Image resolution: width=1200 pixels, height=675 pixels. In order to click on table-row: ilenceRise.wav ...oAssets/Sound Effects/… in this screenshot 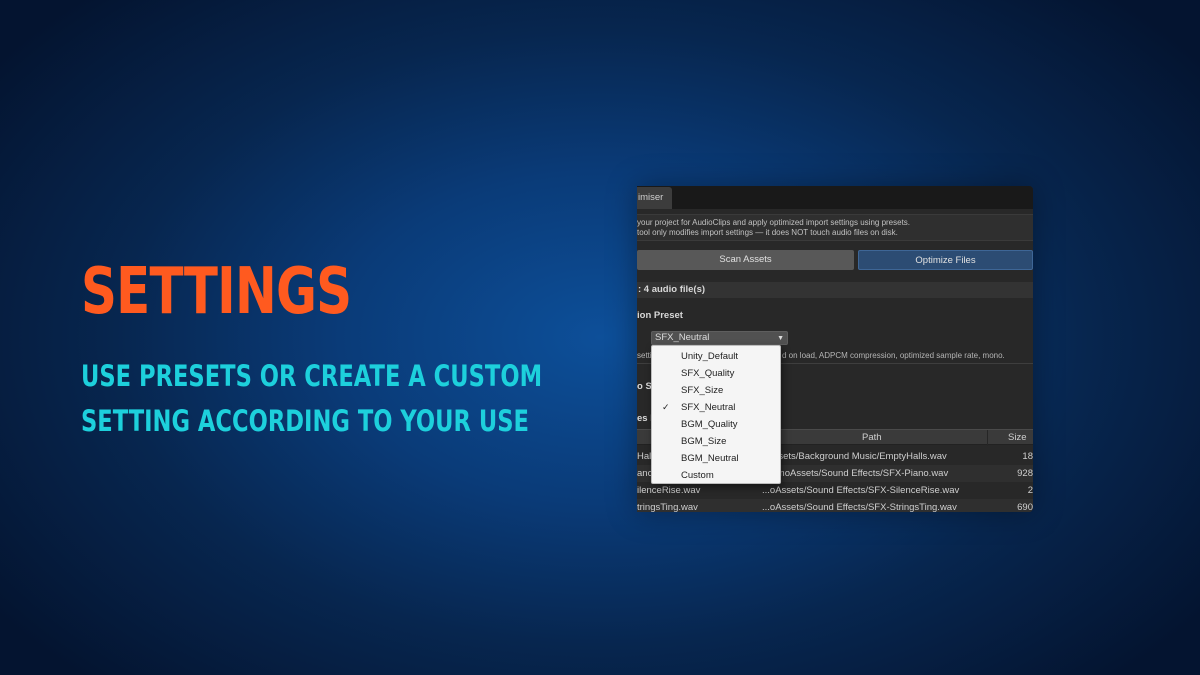, I will do `click(835, 490)`.